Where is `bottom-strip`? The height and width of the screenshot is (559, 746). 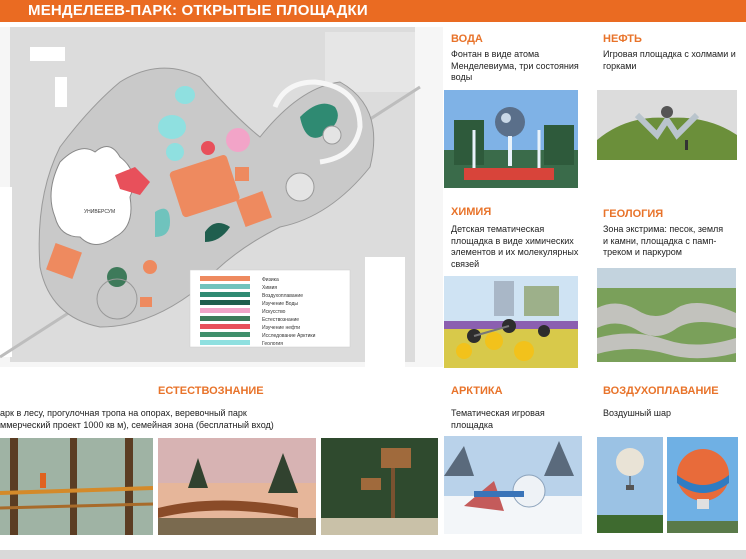
bottom-strip is located at coordinates (373, 554).